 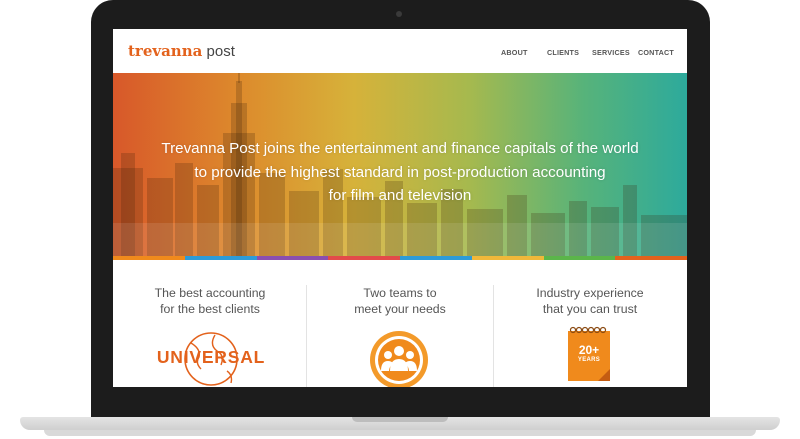 What do you see at coordinates (656, 52) in the screenshot?
I see `nav-item-contact: CONTACT` at bounding box center [656, 52].